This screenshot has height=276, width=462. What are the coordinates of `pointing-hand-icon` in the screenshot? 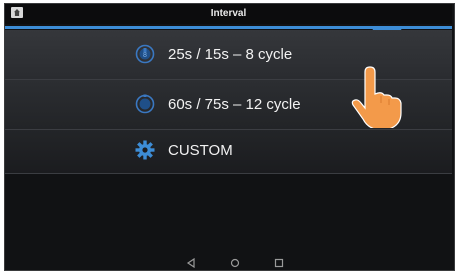 It's located at (376, 97).